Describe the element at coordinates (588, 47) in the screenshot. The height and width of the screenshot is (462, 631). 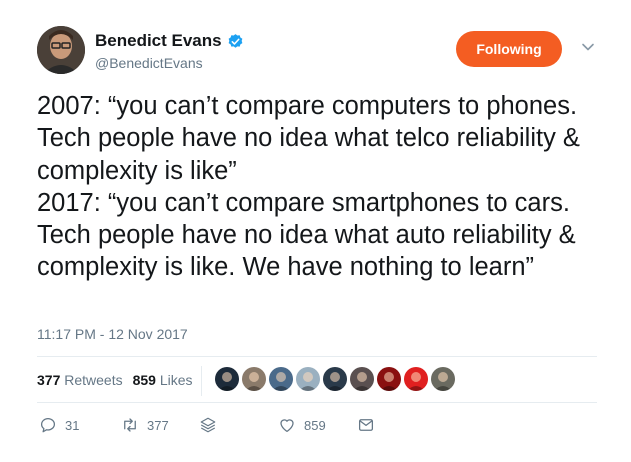
I see `chevron-down-icon` at that location.